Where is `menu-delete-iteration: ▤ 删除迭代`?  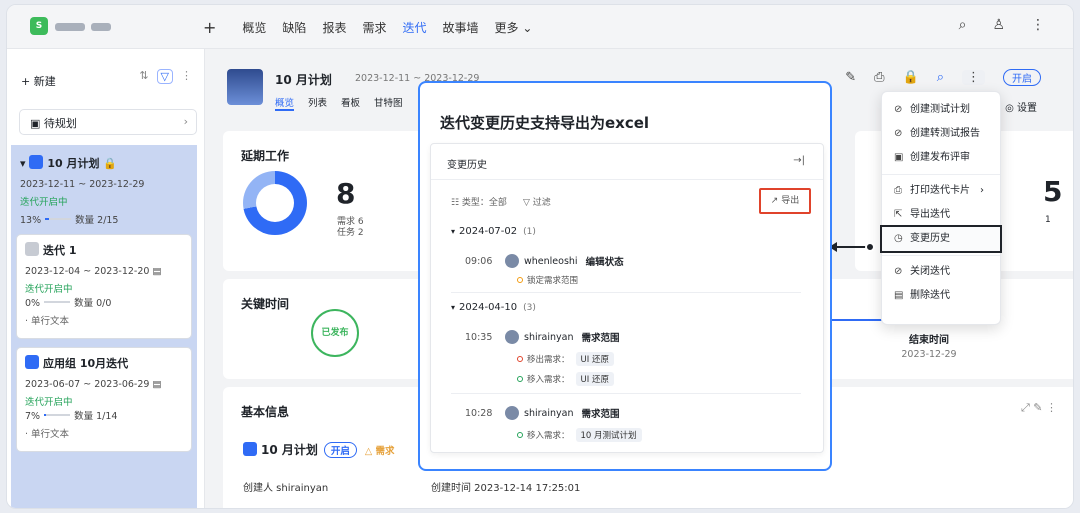
menu-delete-iteration: ▤ 删除迭代 is located at coordinates (941, 296).